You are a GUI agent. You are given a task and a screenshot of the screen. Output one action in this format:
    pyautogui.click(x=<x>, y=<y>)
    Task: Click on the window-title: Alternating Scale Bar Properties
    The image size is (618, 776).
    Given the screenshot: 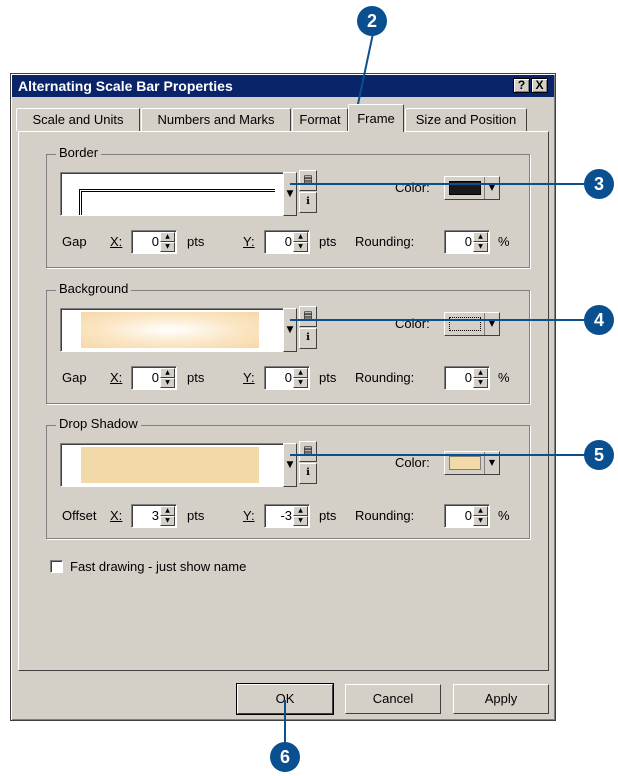 What is the action you would take?
    pyautogui.click(x=125, y=86)
    